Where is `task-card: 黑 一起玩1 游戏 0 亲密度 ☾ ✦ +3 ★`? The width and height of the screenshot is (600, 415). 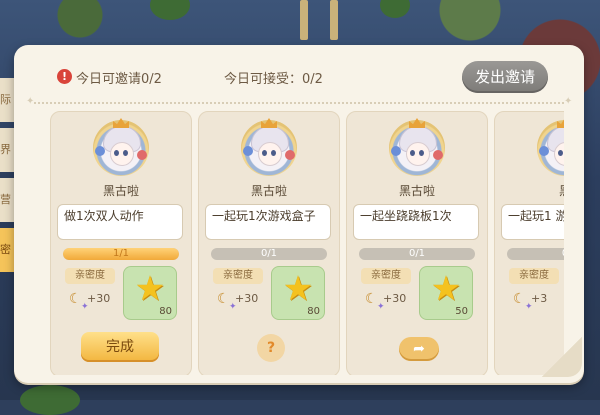 task-card: 黑 一起玩1 游戏 0 亲密度 ☾ ✦ +3 ★ is located at coordinates (529, 243).